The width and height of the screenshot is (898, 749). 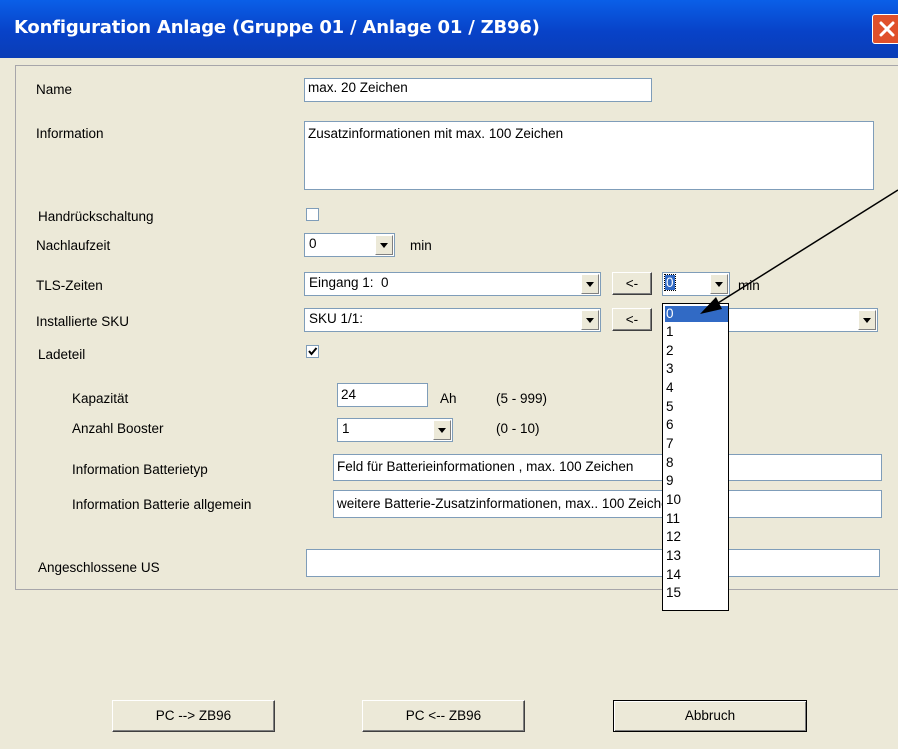 I want to click on annotation-arrow, so click(x=799, y=251).